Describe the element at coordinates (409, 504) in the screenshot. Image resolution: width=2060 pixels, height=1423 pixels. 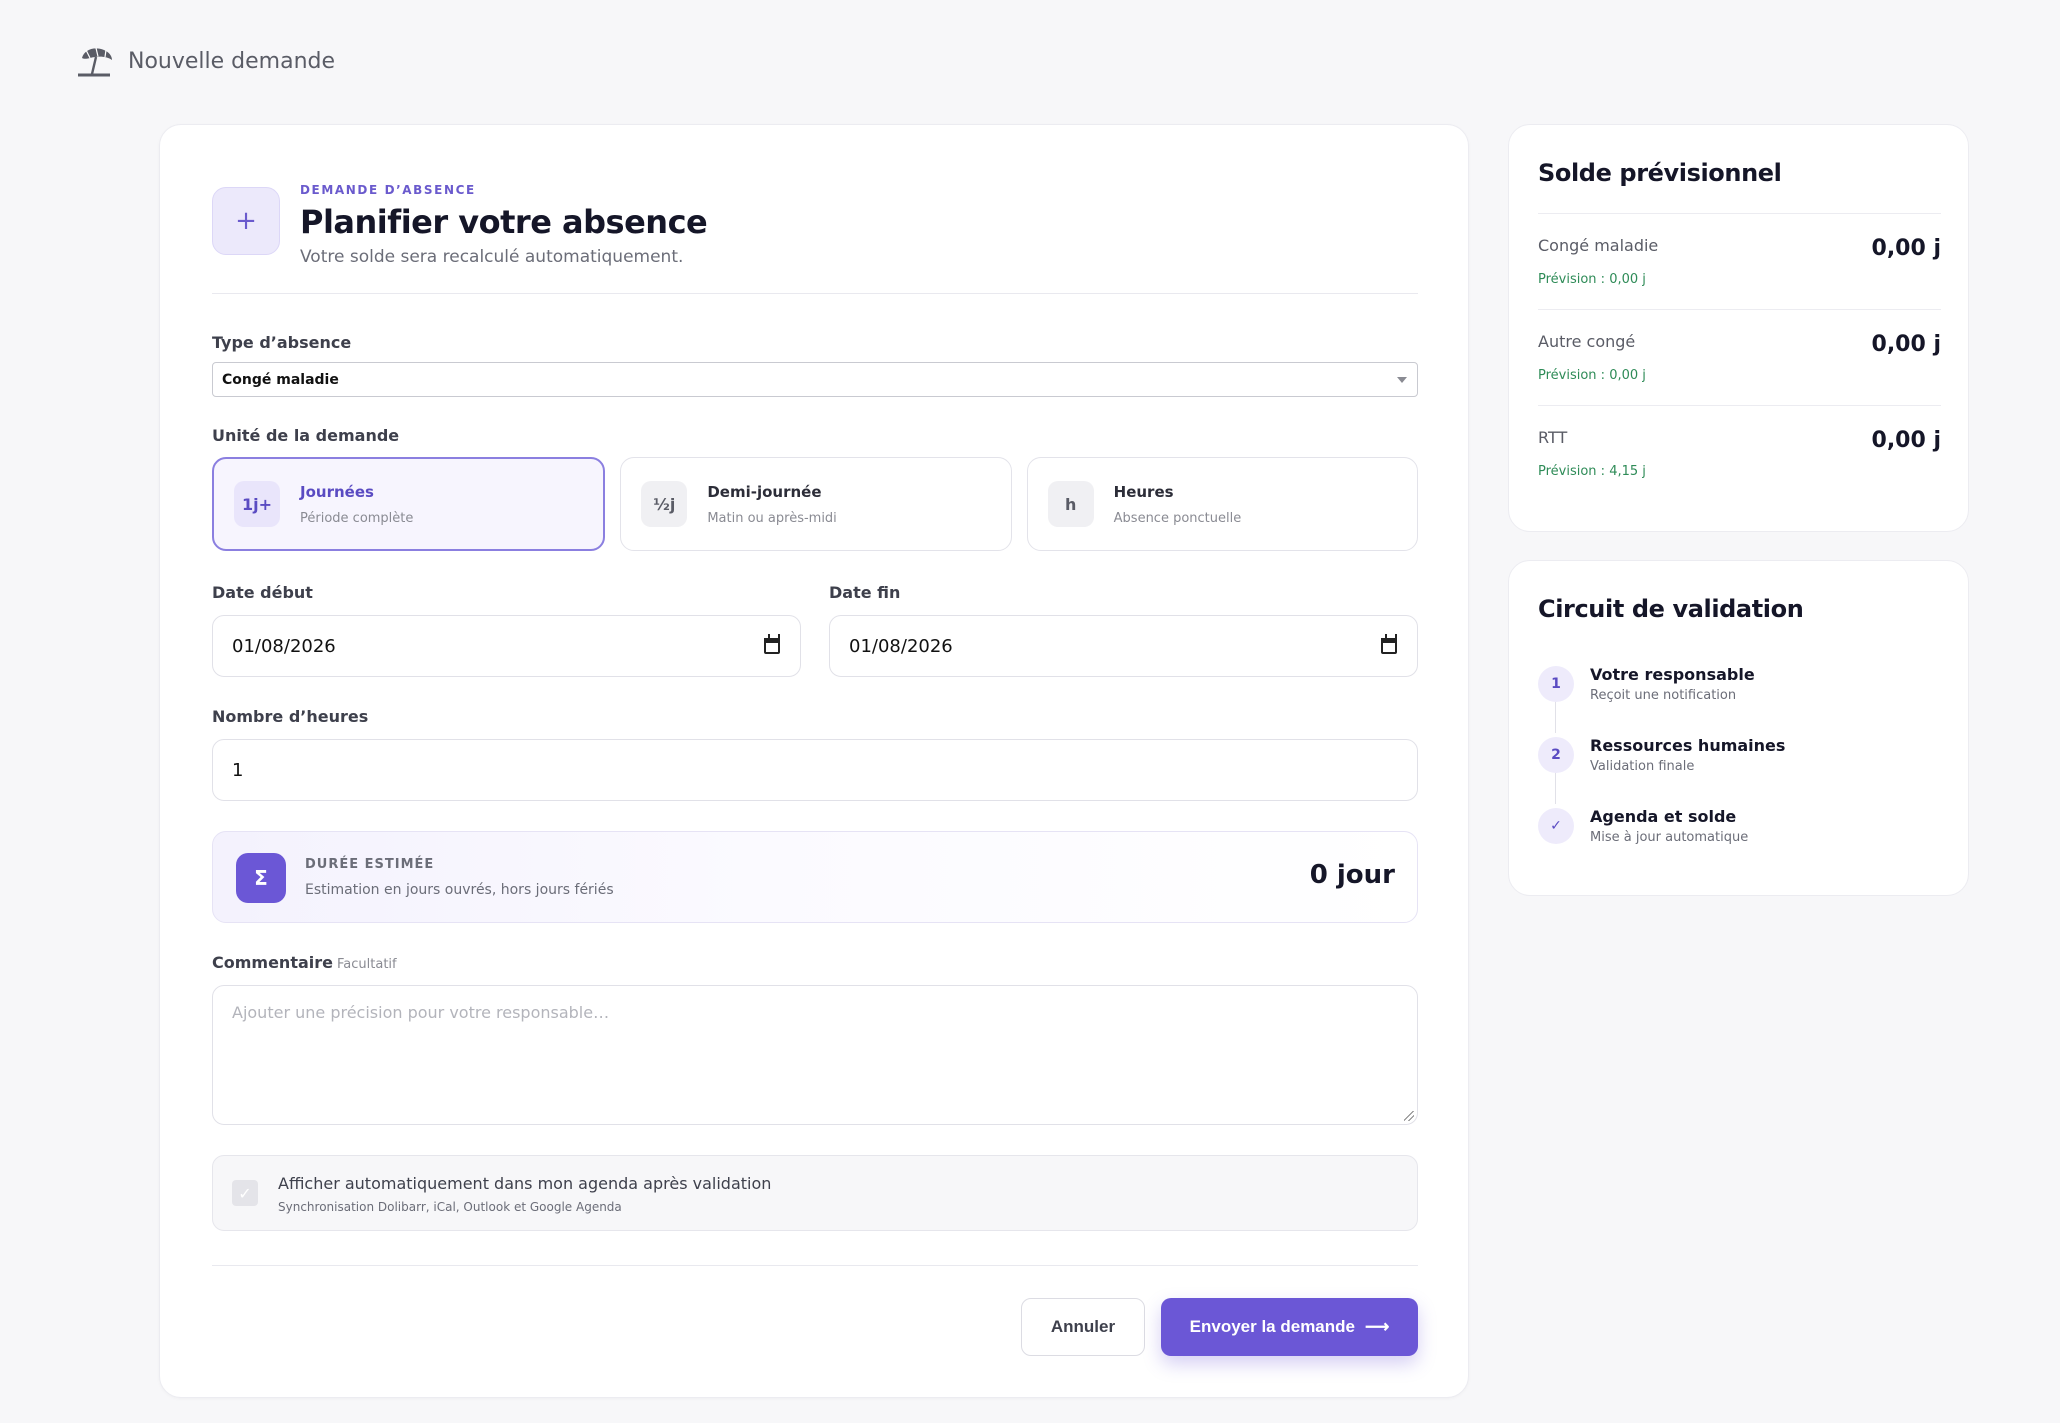
I see `unit-option-days: 1j+ Journées Période complète` at that location.